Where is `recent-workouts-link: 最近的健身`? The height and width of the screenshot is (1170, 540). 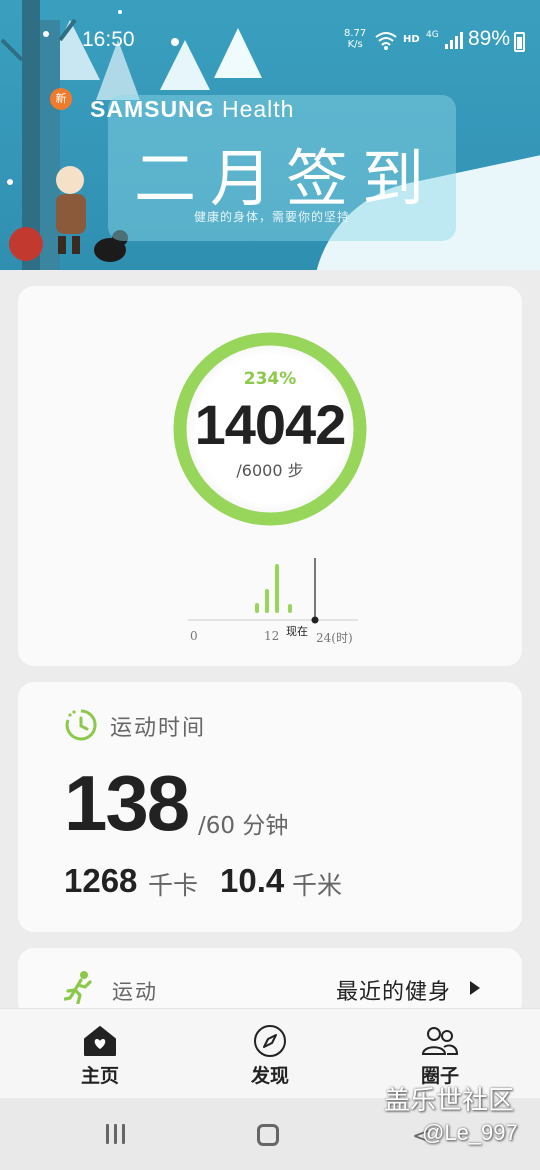 recent-workouts-link: 最近的健身 is located at coordinates (393, 990).